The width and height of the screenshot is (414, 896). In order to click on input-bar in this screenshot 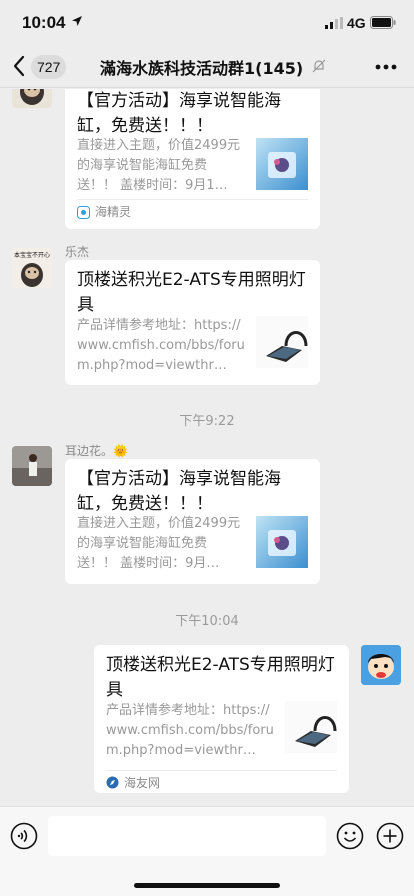, I will do `click(207, 851)`.